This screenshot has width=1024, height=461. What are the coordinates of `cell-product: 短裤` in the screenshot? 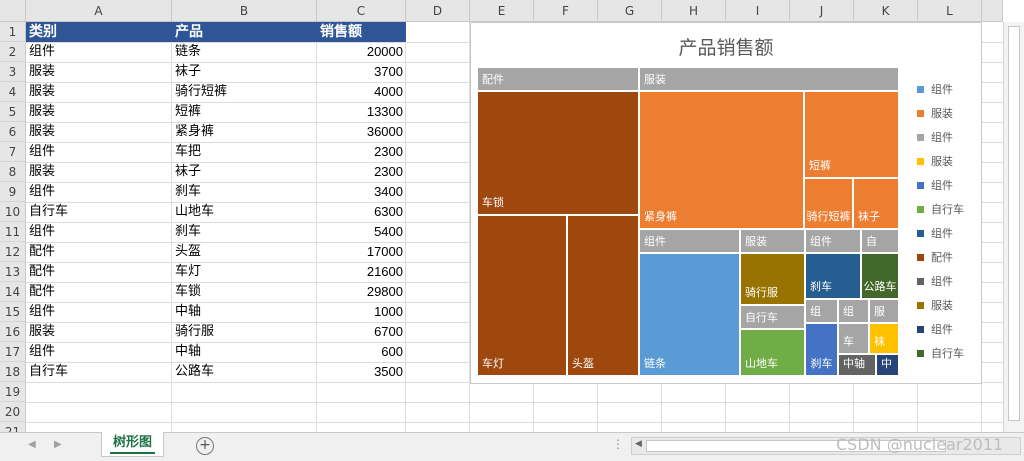 It's located at (244, 112).